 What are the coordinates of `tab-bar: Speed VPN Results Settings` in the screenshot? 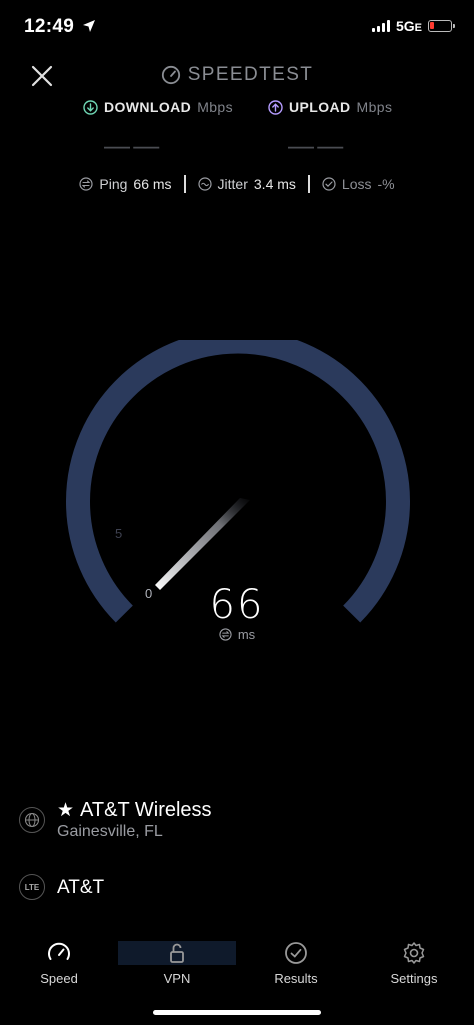 It's located at (237, 968).